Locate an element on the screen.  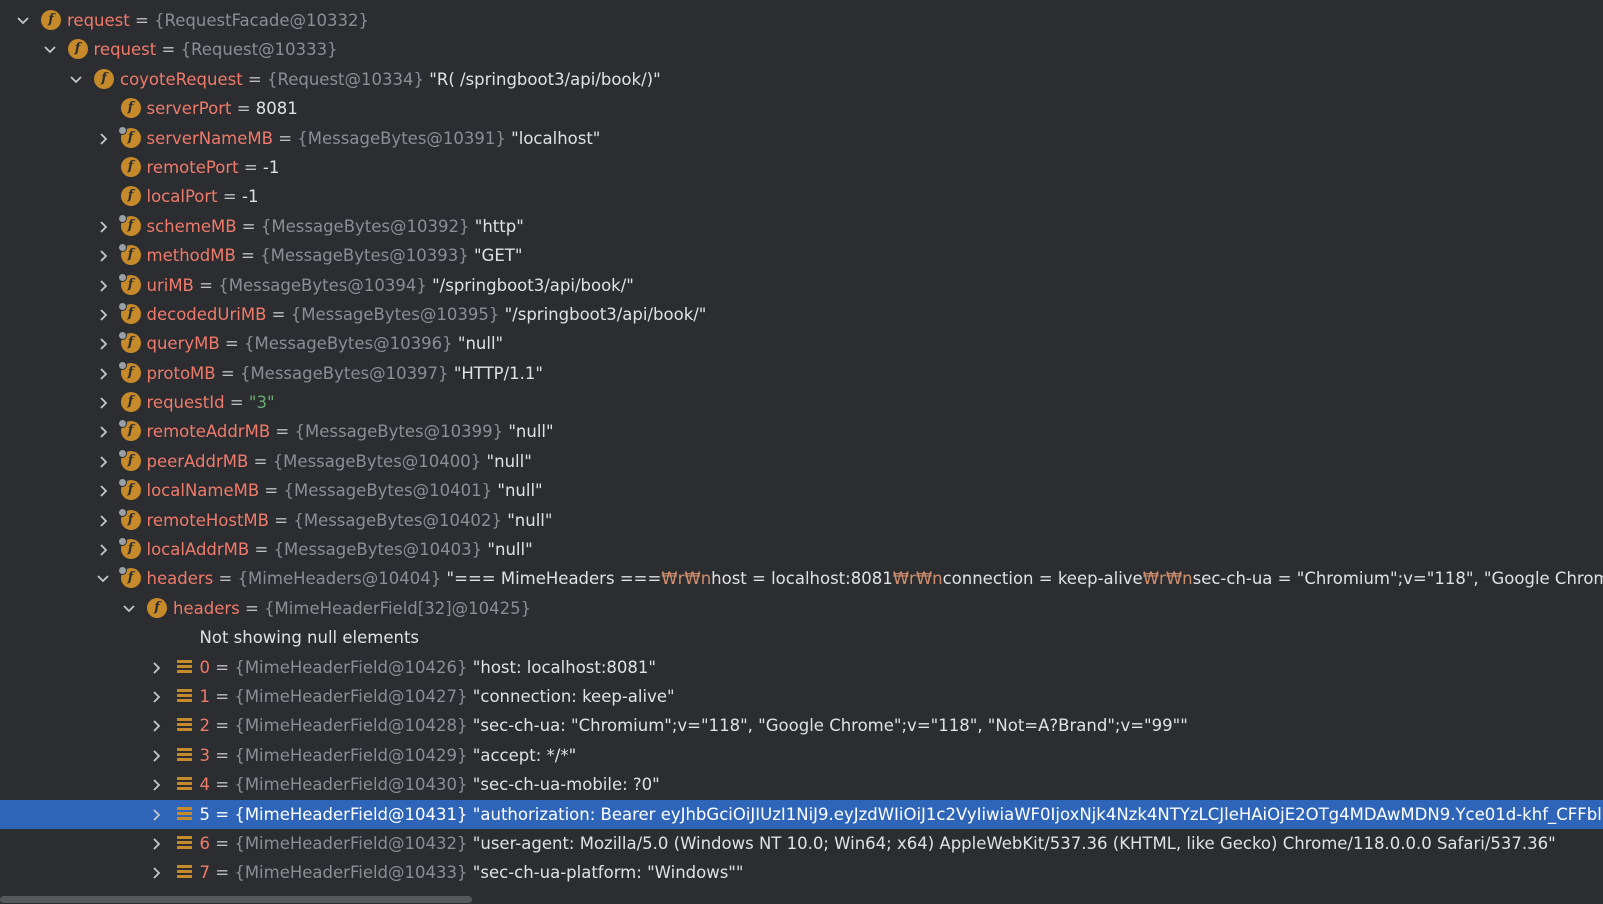
tree-row: f headers = {MimeHeaderField[32]@10425} is located at coordinates (801, 608).